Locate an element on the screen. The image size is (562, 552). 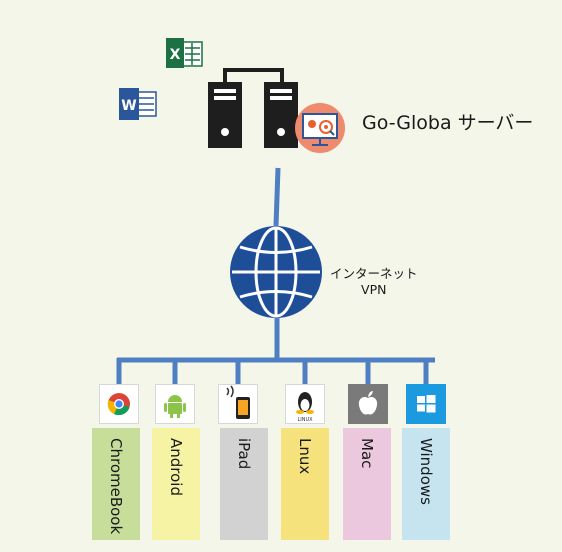
apple-icon is located at coordinates (368, 404).